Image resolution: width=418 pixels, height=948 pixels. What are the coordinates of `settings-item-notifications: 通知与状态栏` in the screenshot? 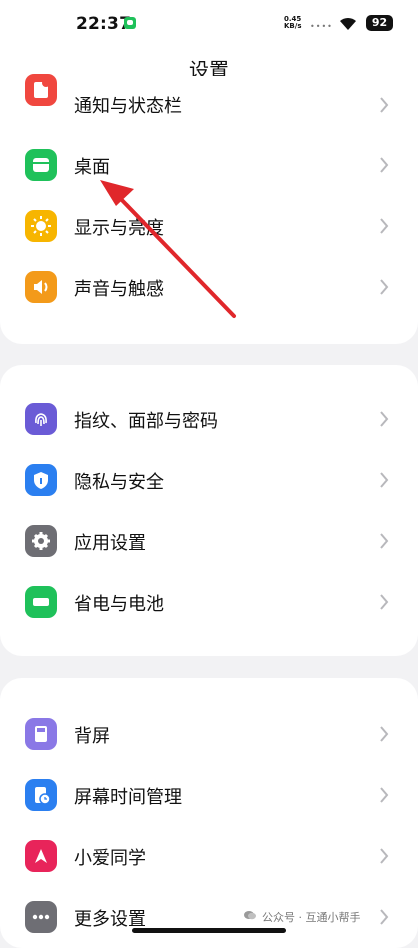 It's located at (209, 105).